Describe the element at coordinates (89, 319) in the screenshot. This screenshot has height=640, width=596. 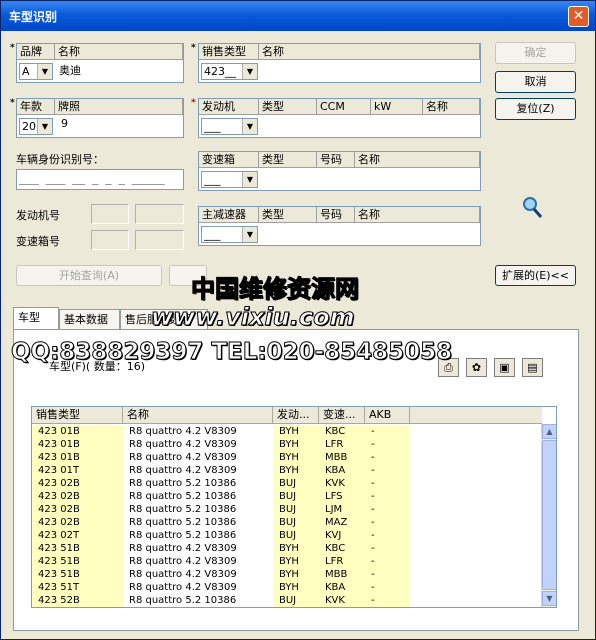
I see `tab-basic-data: 基本数据` at that location.